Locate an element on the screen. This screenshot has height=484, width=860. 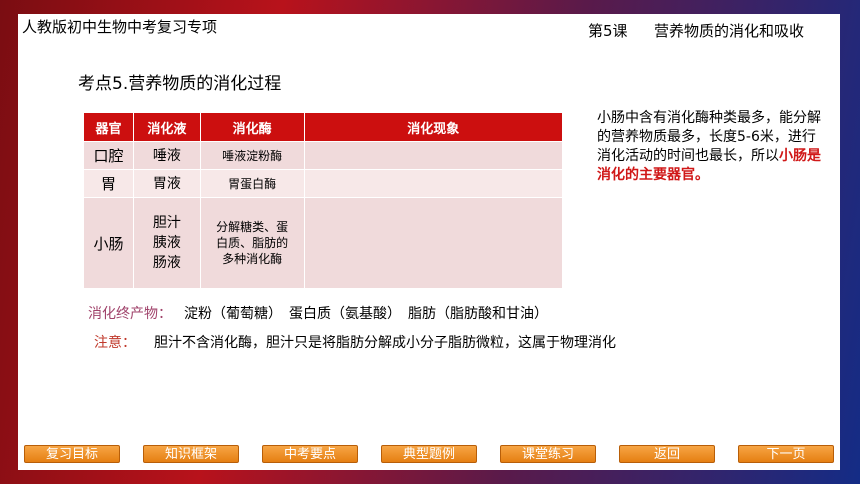
table-row: 口腔 唾液 唾液淀粉酶 is located at coordinates (323, 155).